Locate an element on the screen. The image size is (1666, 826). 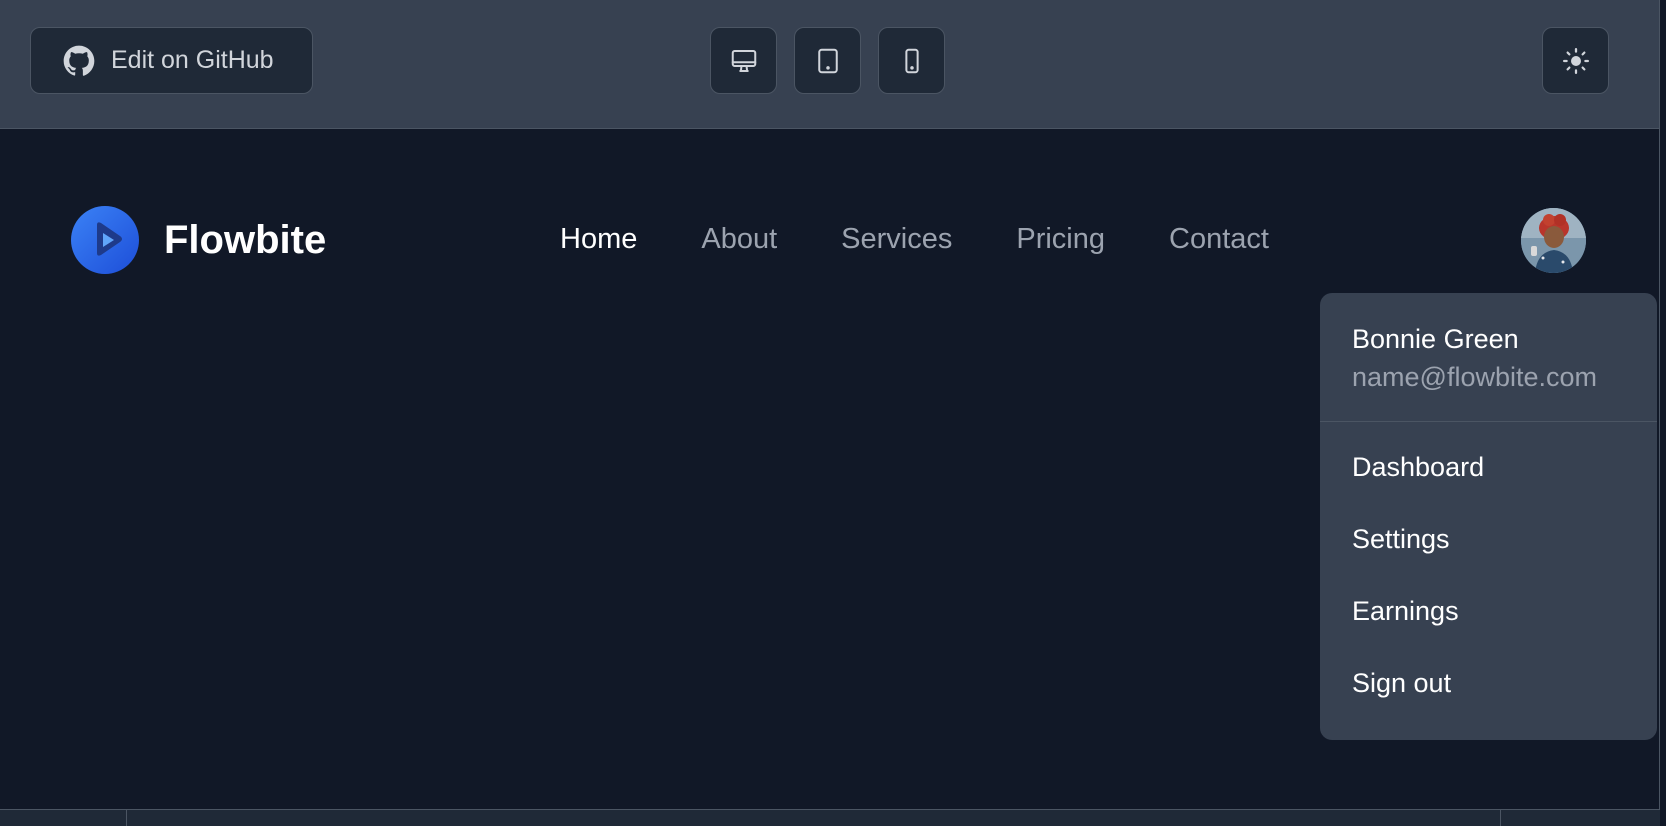
desktop-icon is located at coordinates (743, 60).